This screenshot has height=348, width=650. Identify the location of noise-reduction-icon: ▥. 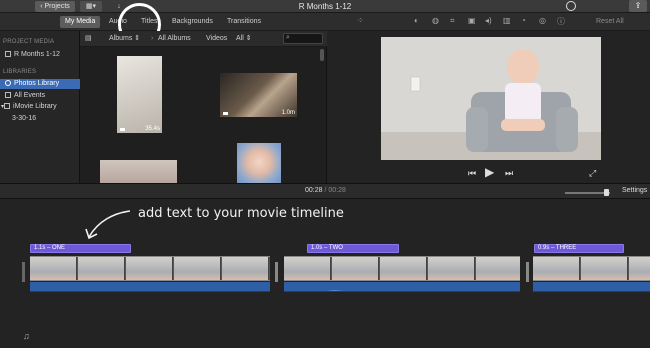
(507, 20).